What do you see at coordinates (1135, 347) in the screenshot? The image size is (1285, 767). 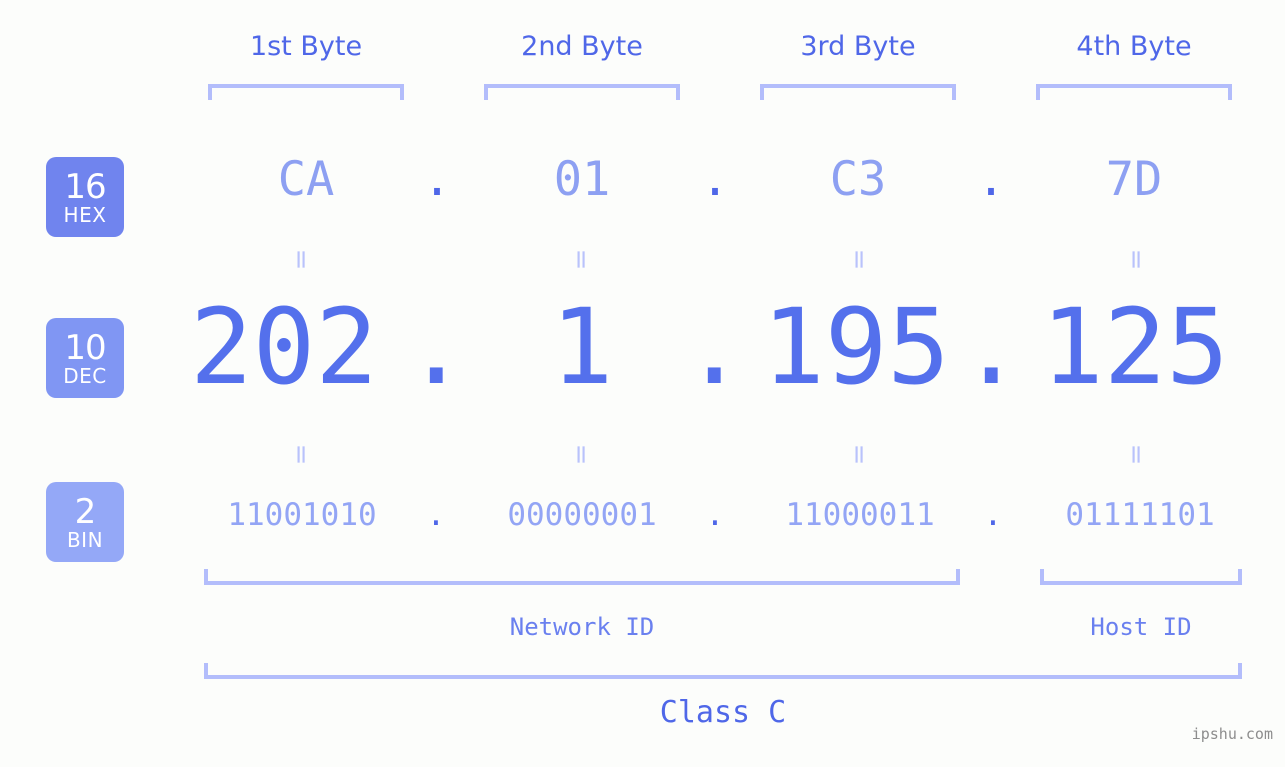 I see `dec-byte-4: 125` at bounding box center [1135, 347].